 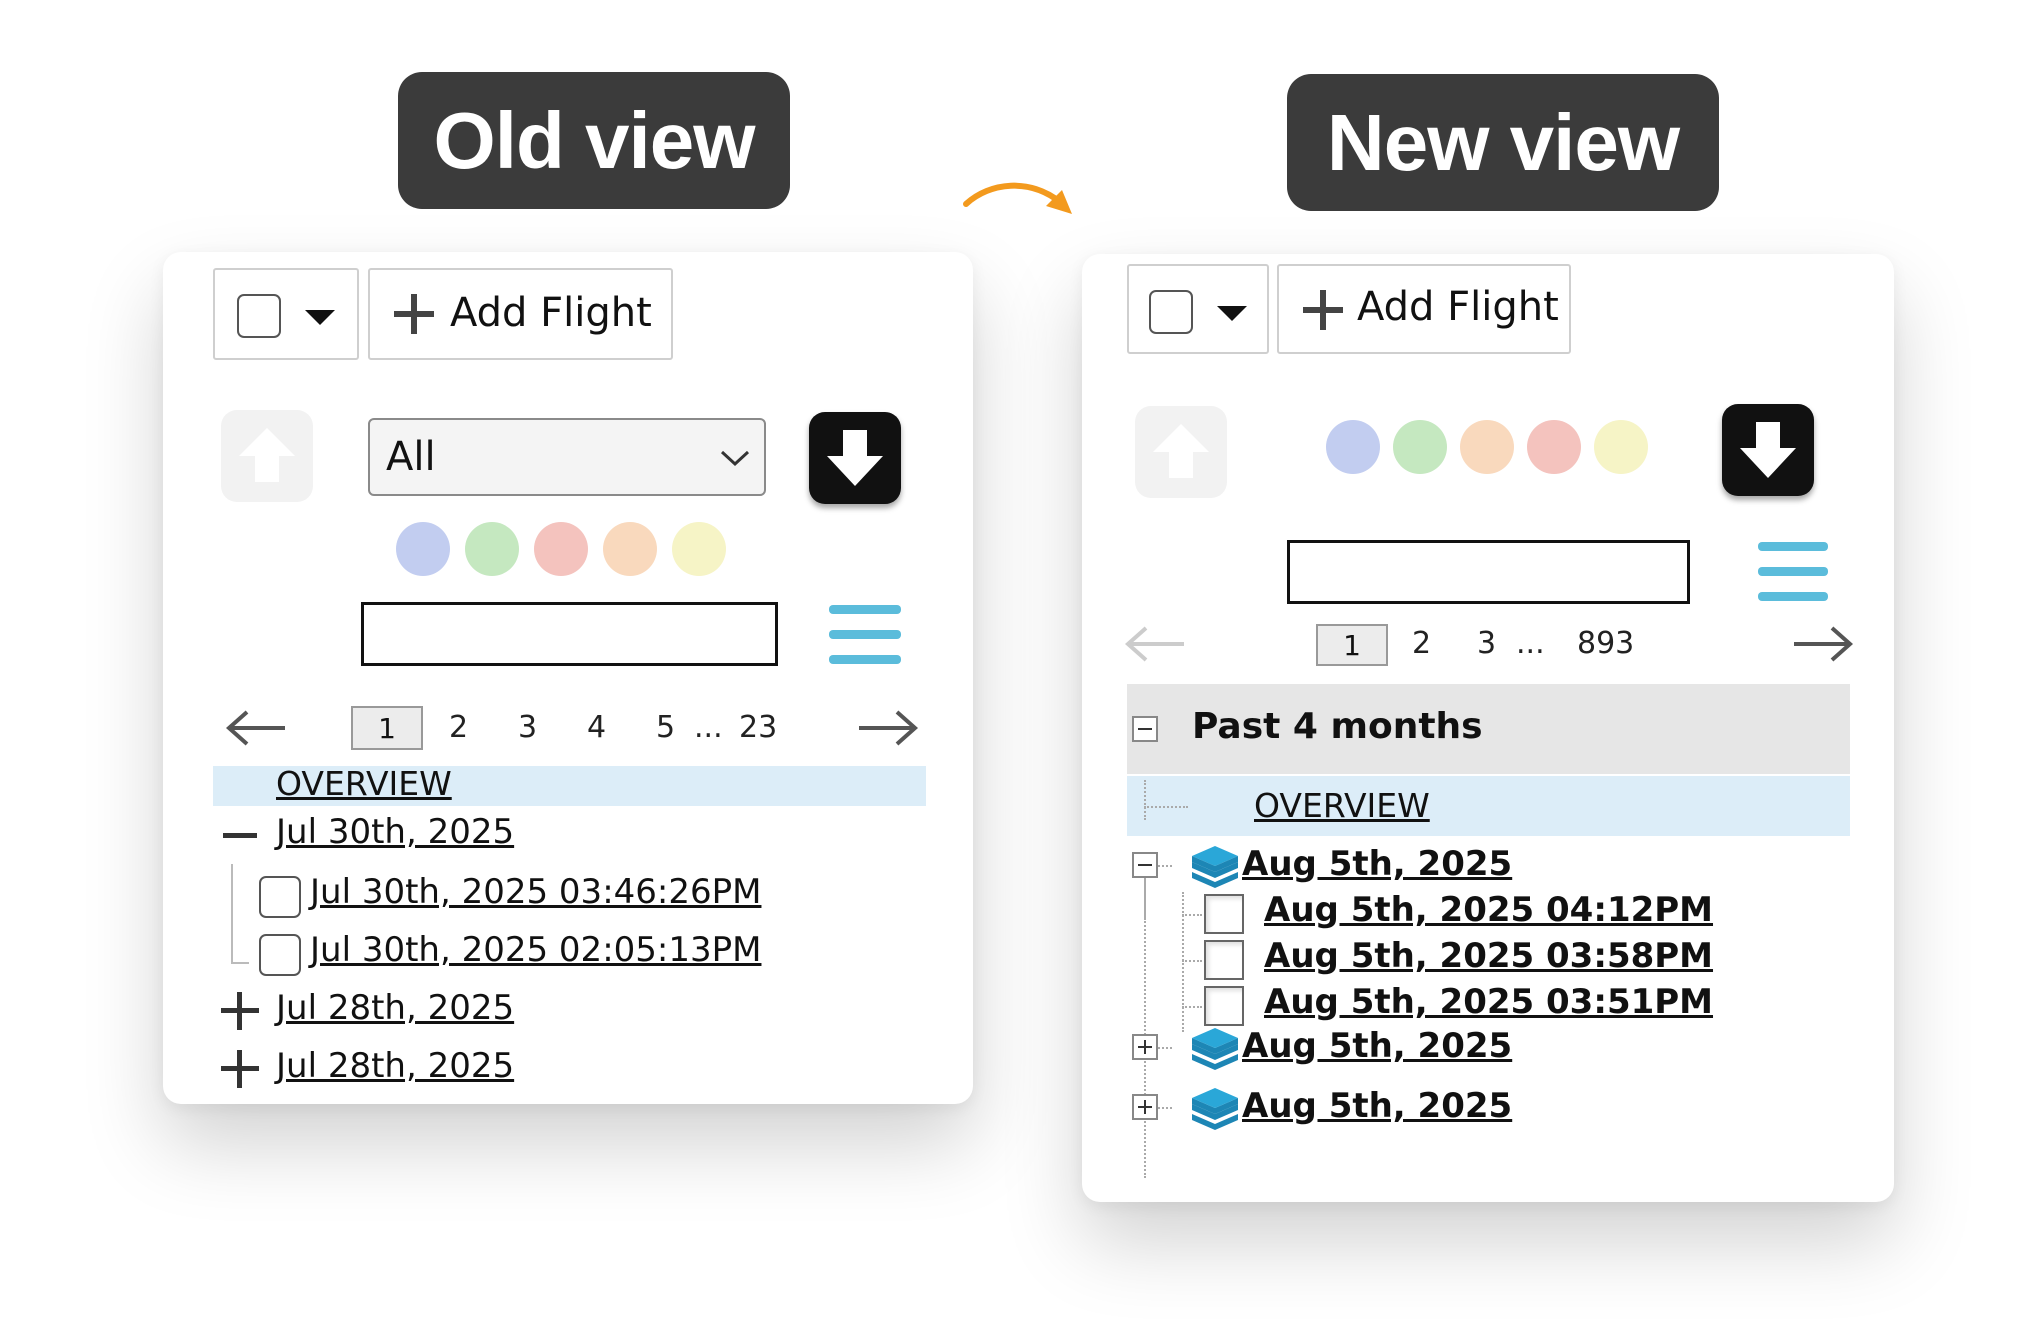 I want to click on old-view-badge: Old view, so click(x=594, y=140).